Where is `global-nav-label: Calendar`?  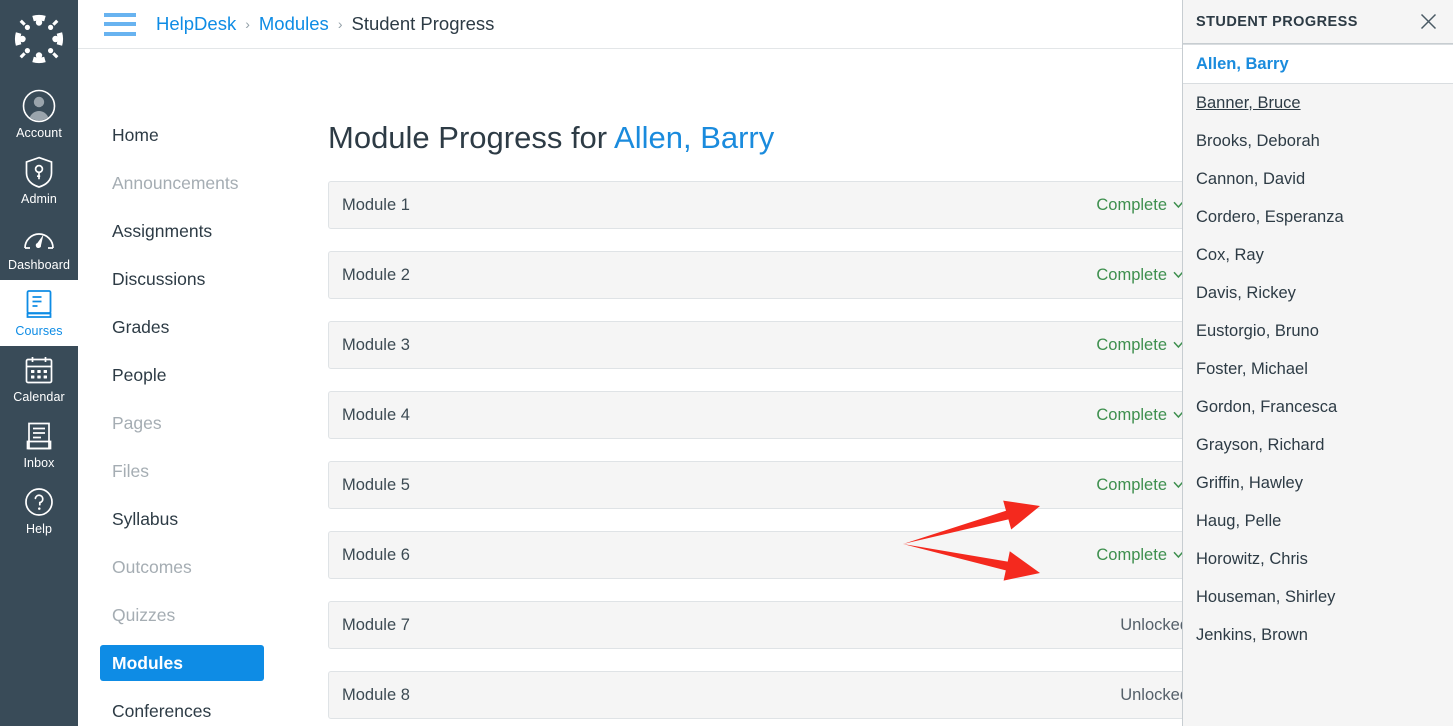 global-nav-label: Calendar is located at coordinates (39, 397).